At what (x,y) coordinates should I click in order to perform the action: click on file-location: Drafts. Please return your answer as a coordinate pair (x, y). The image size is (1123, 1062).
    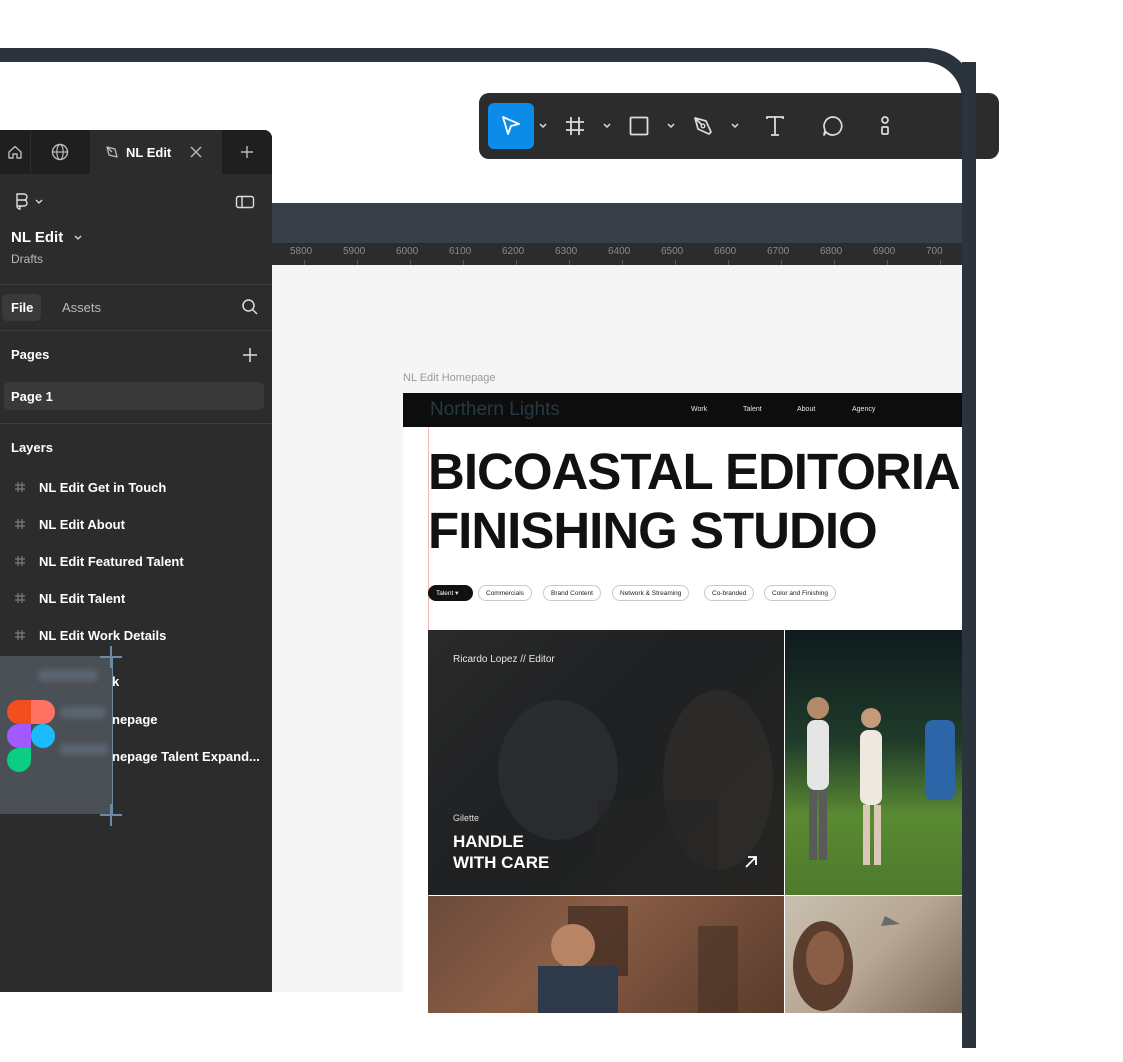
    Looking at the image, I should click on (27, 259).